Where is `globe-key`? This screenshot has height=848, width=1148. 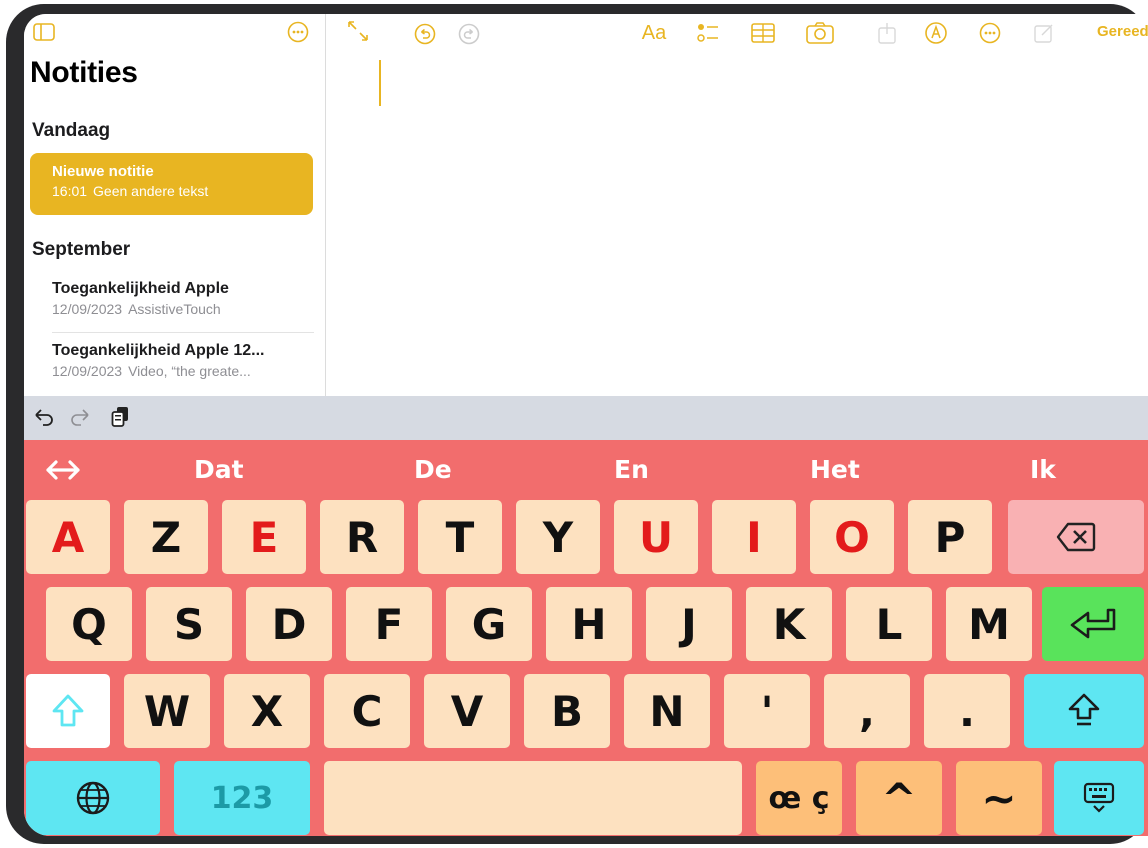
globe-key is located at coordinates (93, 798).